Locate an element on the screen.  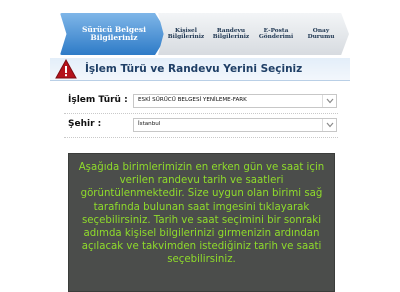
wizard-step-onay: Onay Durumu is located at coordinates (321, 34).